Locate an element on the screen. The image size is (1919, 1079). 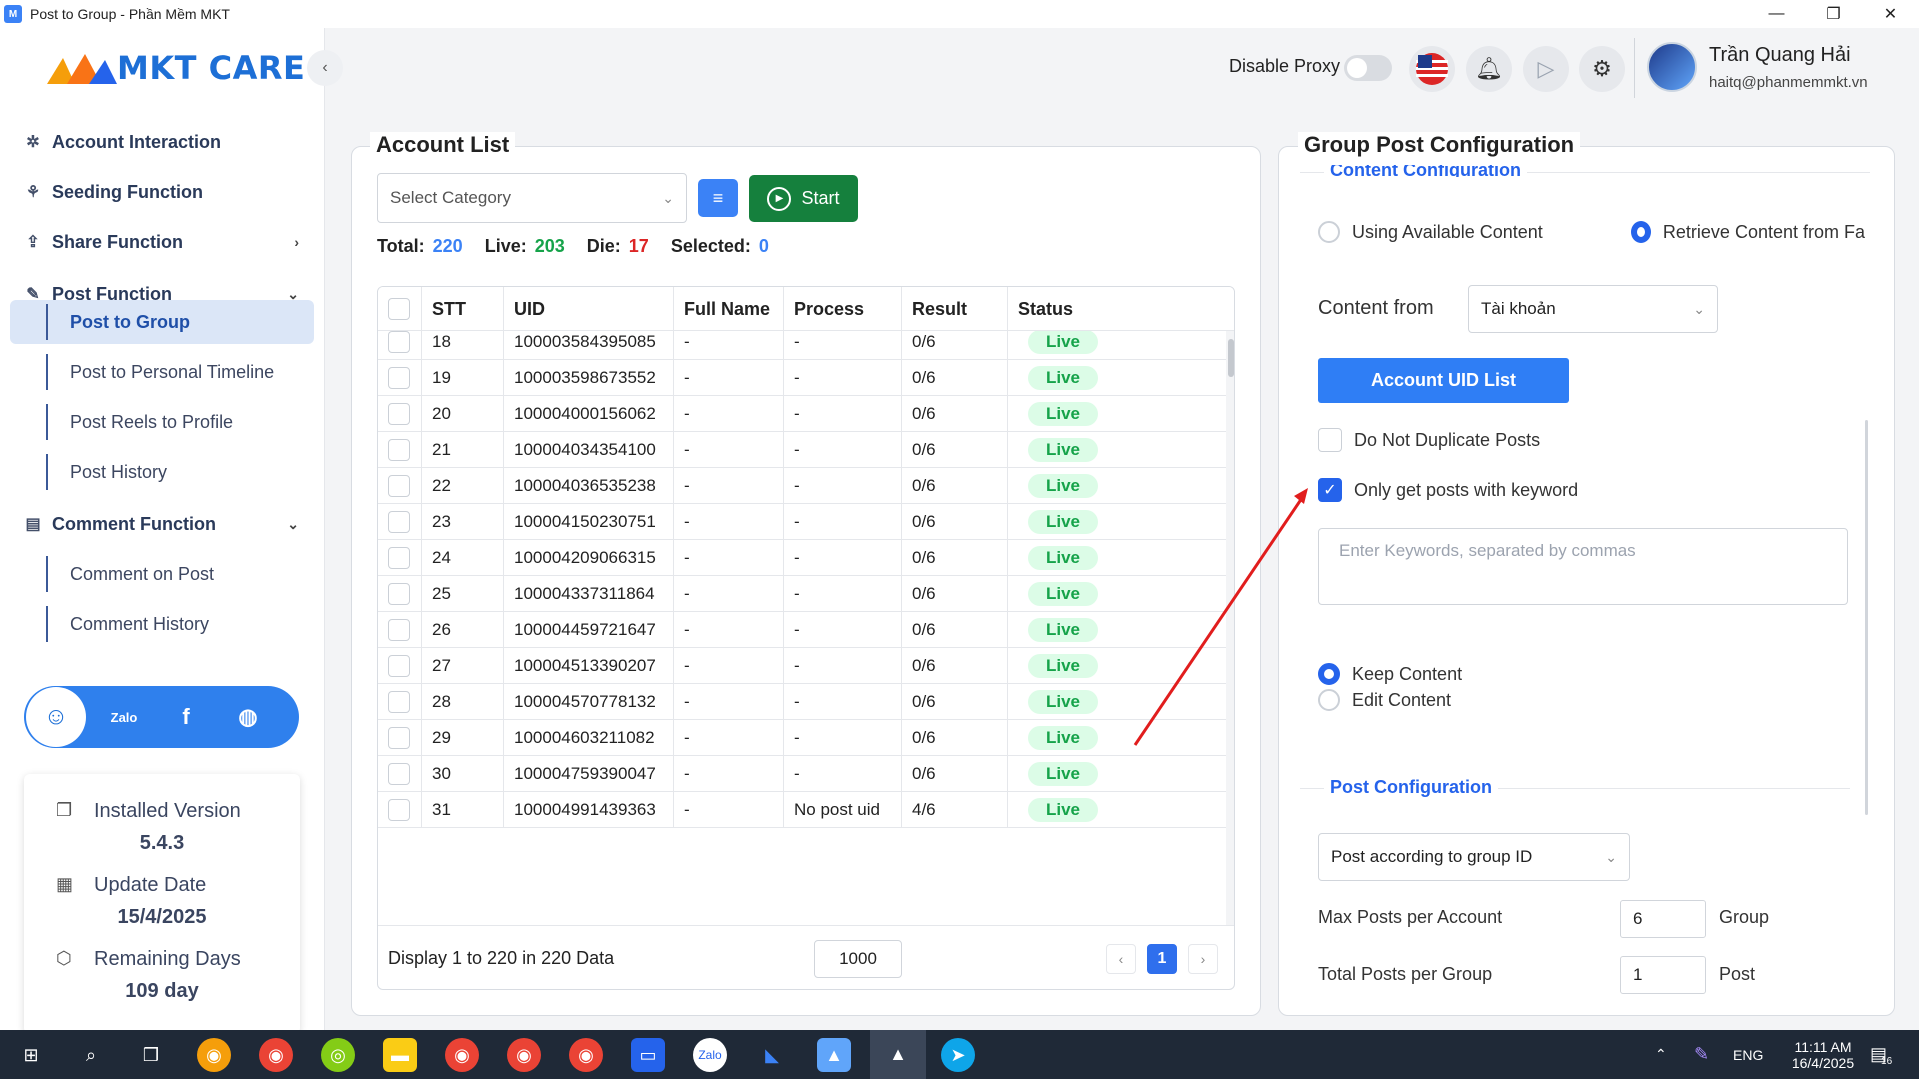
close-button: ✕ is located at coordinates (1890, 14).